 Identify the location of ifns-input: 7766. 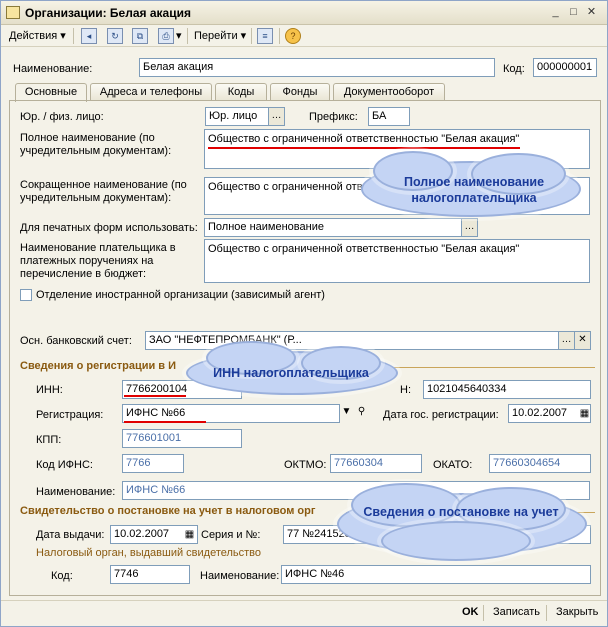
(153, 463).